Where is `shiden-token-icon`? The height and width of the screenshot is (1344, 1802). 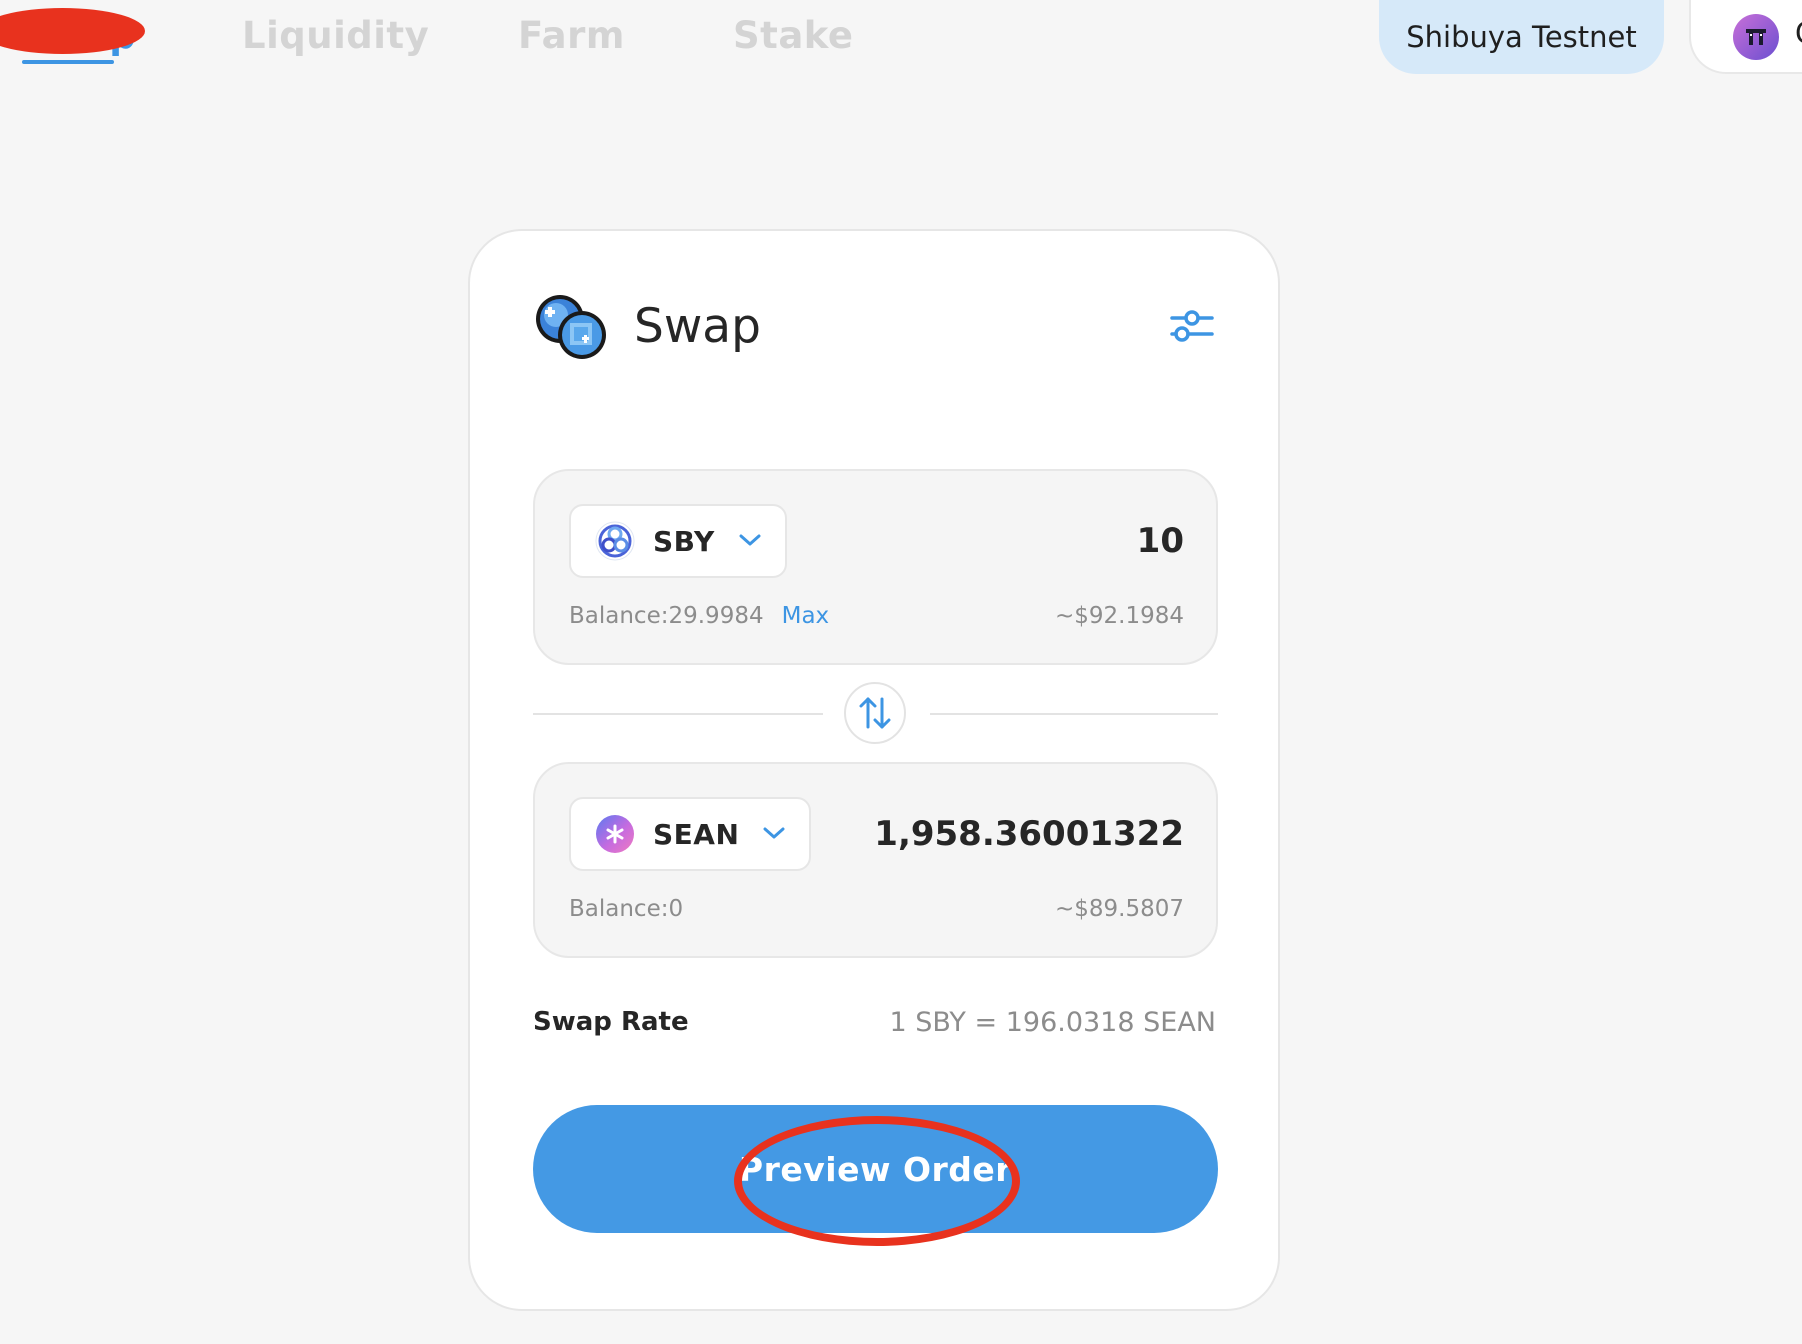 shiden-token-icon is located at coordinates (615, 541).